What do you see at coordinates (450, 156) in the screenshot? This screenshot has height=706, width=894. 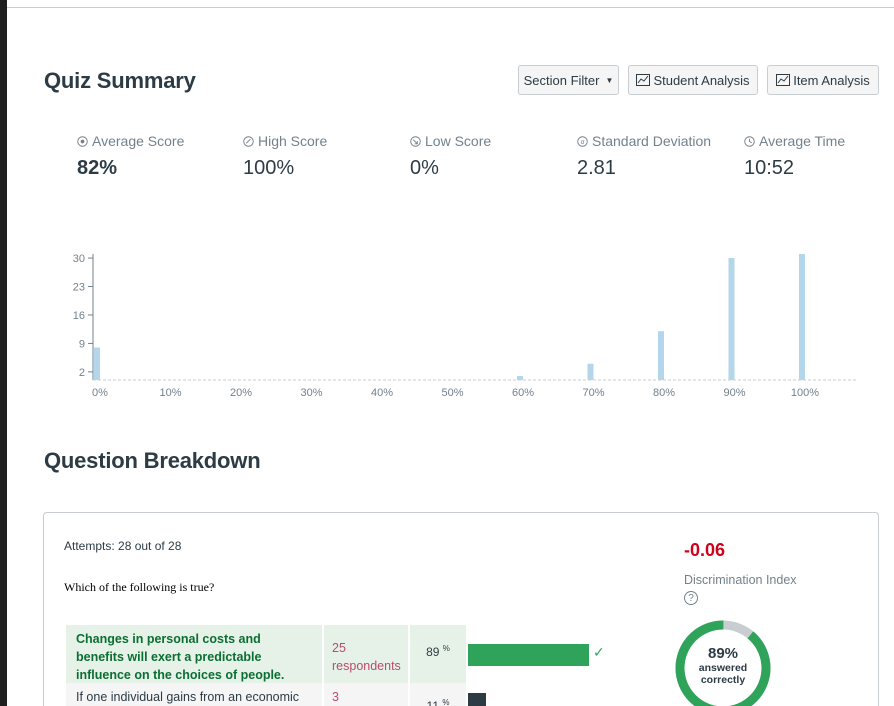 I see `stat-low-score: Low Score 0%` at bounding box center [450, 156].